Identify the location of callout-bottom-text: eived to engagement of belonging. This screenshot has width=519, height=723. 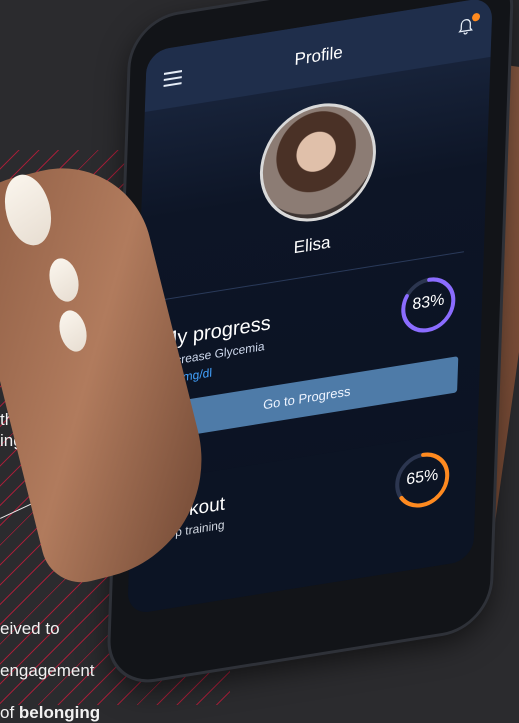
(50, 660).